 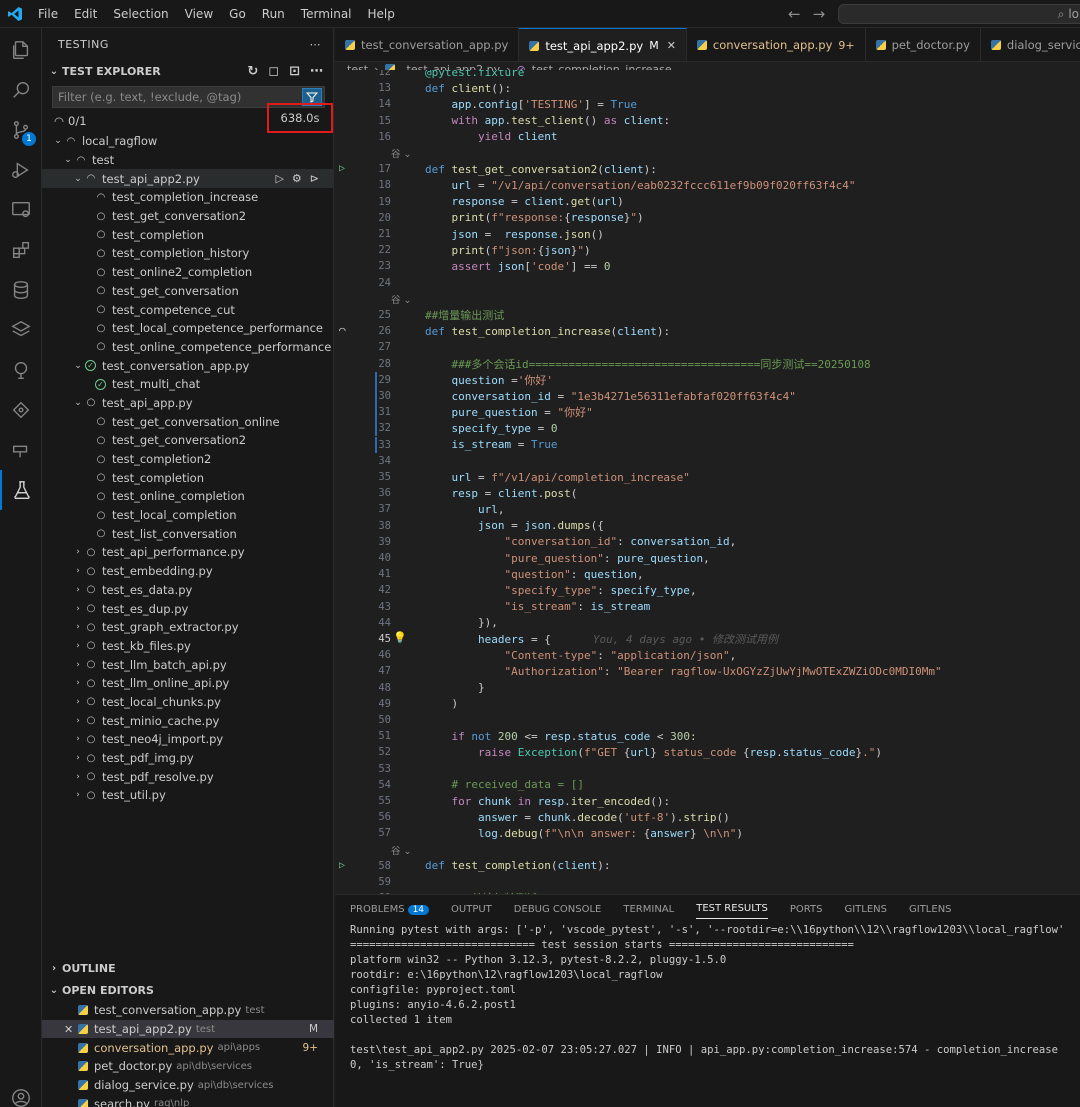 What do you see at coordinates (297, 178) in the screenshot?
I see `debug-test-icon: ⚙` at bounding box center [297, 178].